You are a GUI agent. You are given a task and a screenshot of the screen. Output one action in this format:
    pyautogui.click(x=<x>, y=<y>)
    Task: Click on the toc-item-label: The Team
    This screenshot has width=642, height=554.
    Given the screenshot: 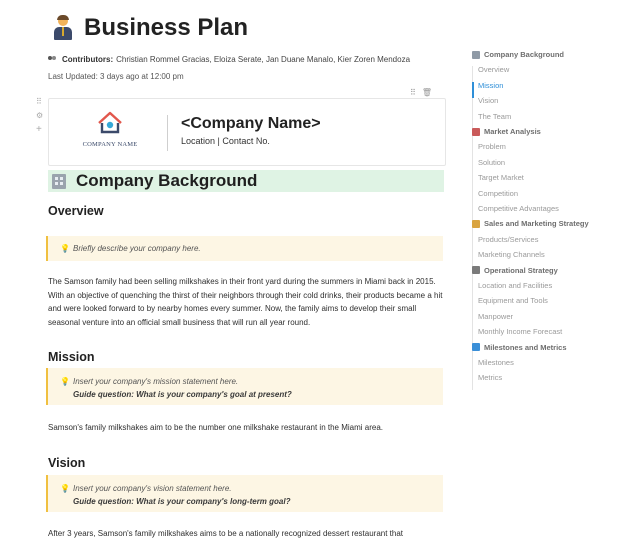 What is the action you would take?
    pyautogui.click(x=495, y=116)
    